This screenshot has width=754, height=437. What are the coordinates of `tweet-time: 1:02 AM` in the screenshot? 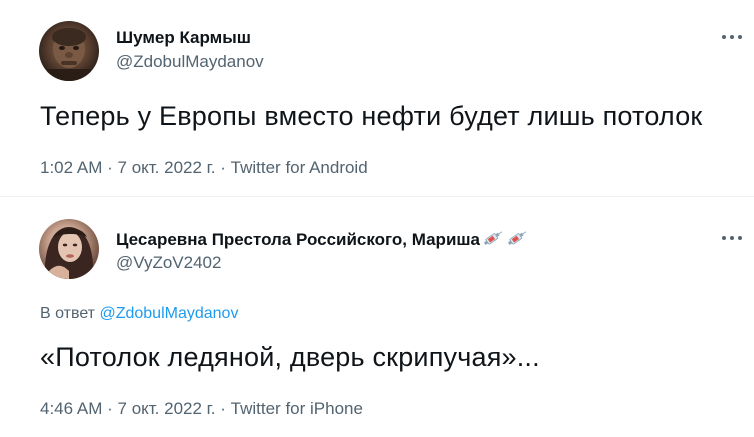 It's located at (71, 167).